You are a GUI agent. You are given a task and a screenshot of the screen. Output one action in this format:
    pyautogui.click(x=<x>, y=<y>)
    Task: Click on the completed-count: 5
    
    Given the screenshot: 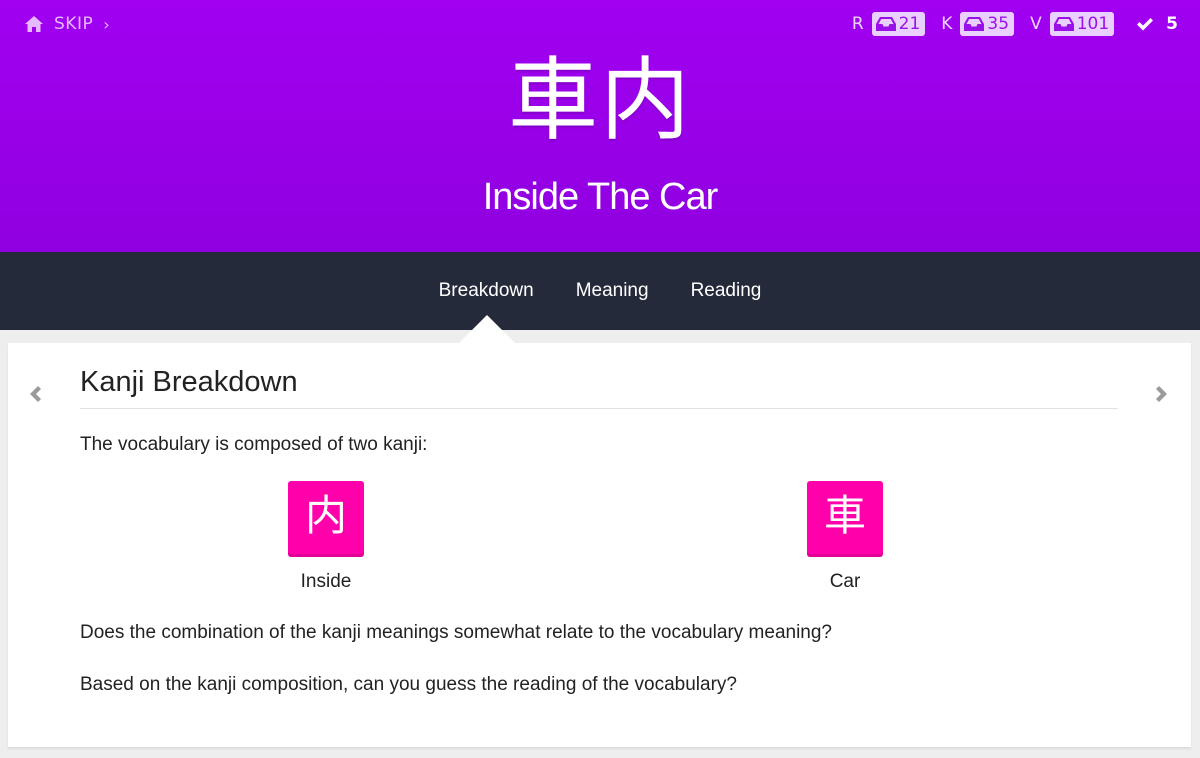 What is the action you would take?
    pyautogui.click(x=1157, y=24)
    